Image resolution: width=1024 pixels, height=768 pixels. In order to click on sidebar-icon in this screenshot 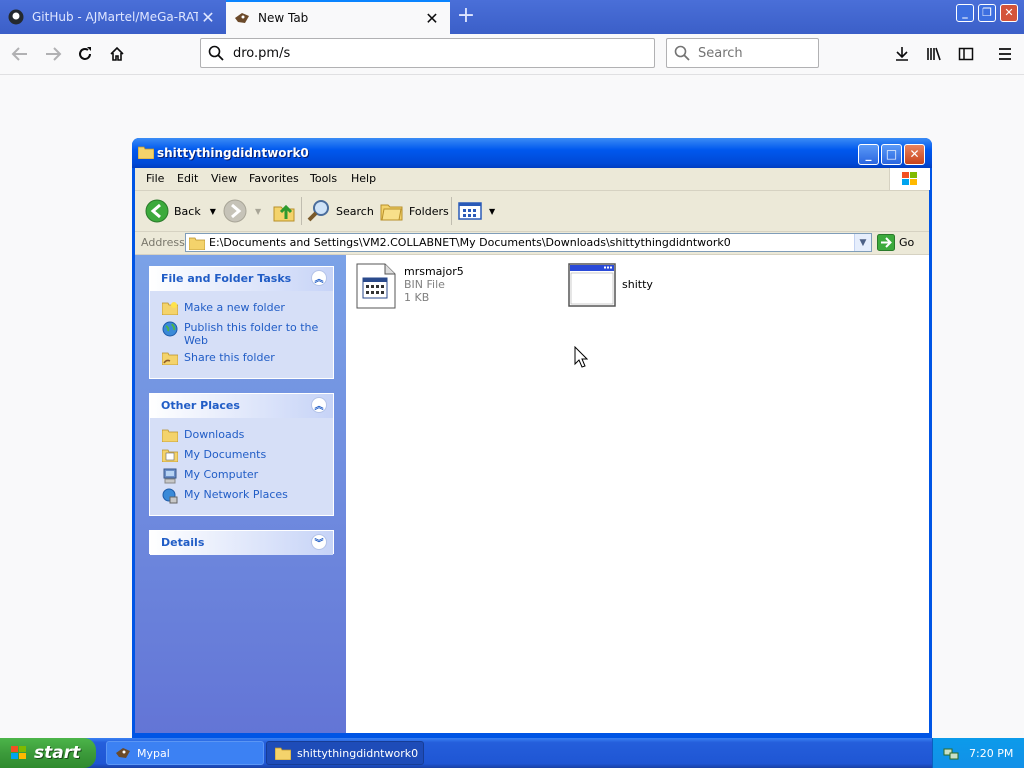, I will do `click(966, 54)`.